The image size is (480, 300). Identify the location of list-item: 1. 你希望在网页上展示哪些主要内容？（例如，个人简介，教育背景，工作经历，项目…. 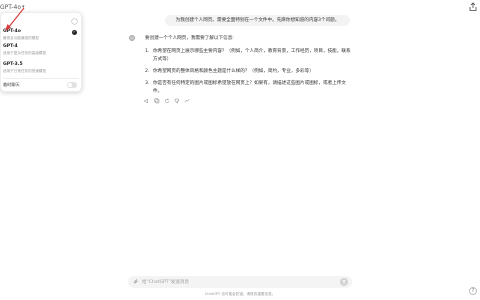
(250, 56).